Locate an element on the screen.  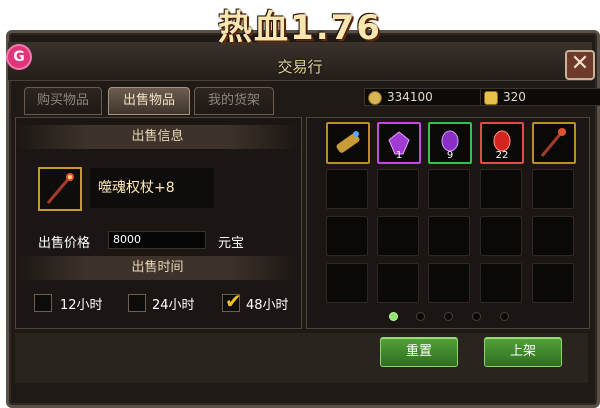
price-label: 出售价格 is located at coordinates (64, 243).